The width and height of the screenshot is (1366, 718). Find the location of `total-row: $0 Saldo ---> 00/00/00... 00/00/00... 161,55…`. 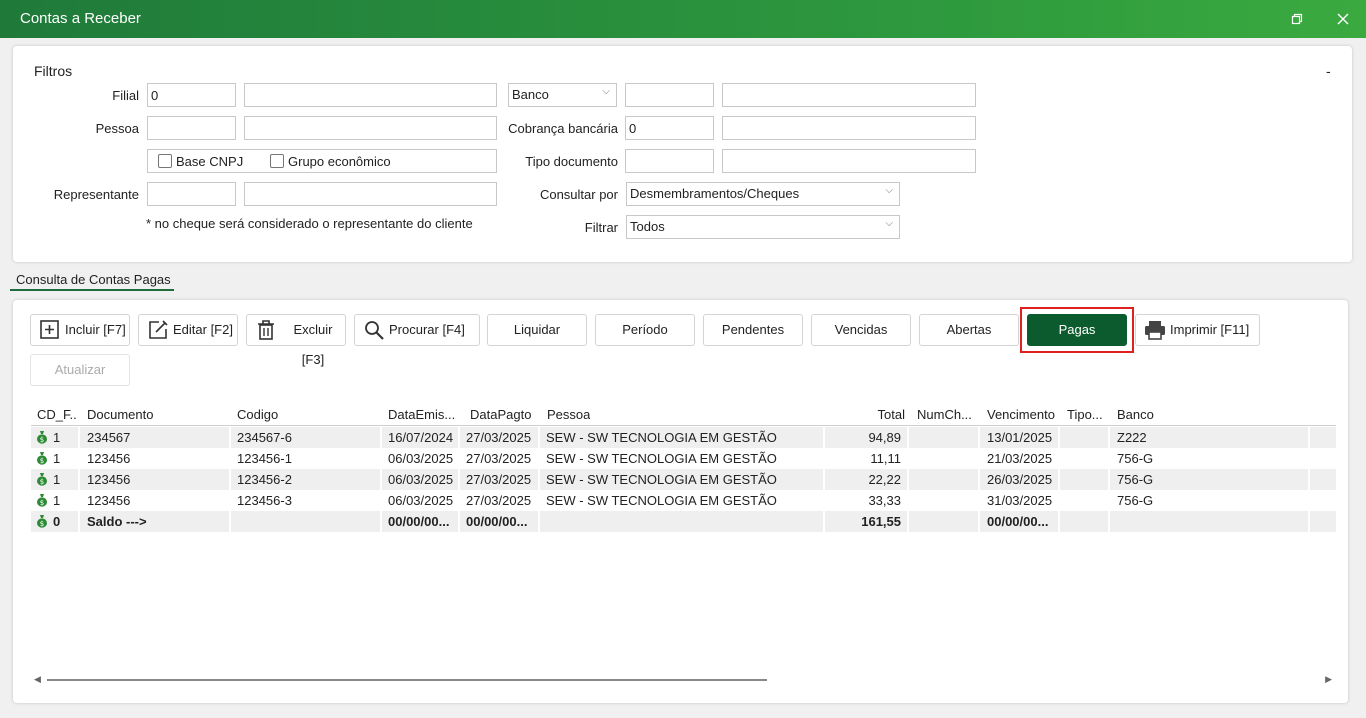

total-row: $0 Saldo ---> 00/00/00... 00/00/00... 161,55… is located at coordinates (683, 521).